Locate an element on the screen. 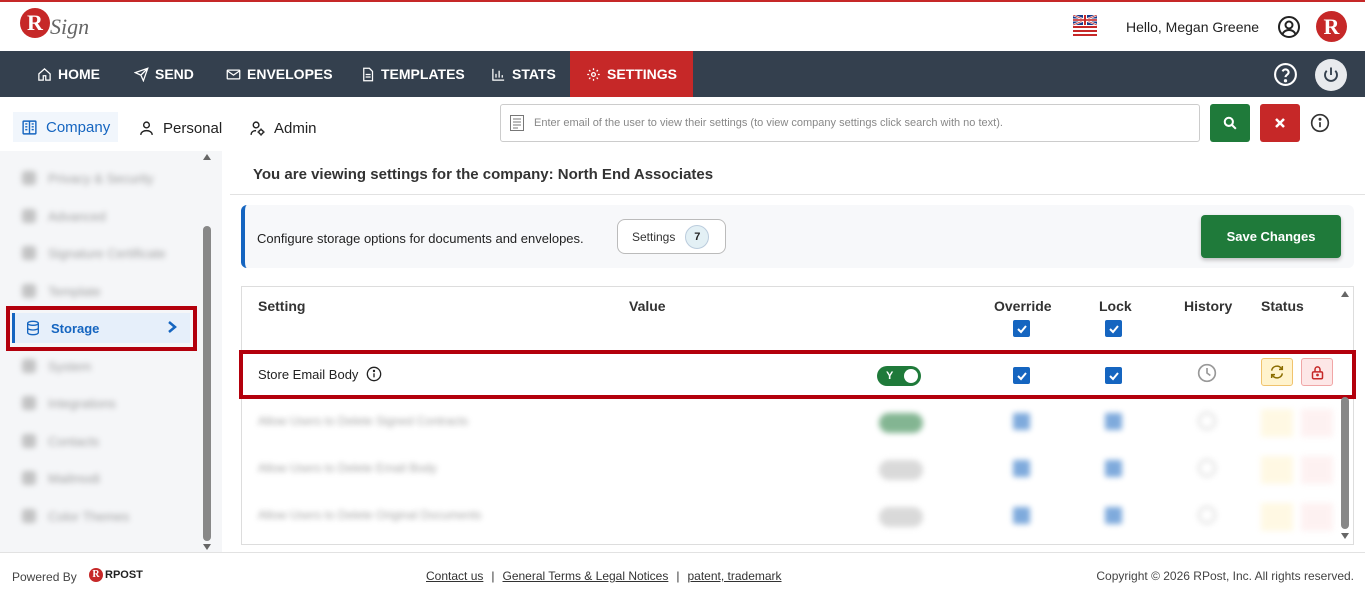 This screenshot has height=595, width=1365. sidebar-scrollbar is located at coordinates (207, 351).